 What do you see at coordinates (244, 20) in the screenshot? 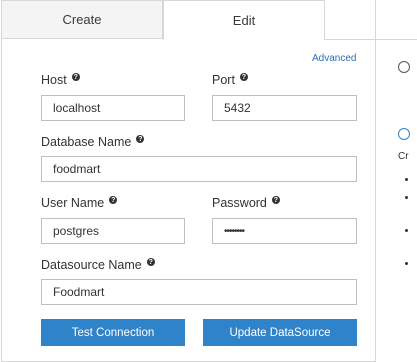
I see `tab-edit: Edit` at bounding box center [244, 20].